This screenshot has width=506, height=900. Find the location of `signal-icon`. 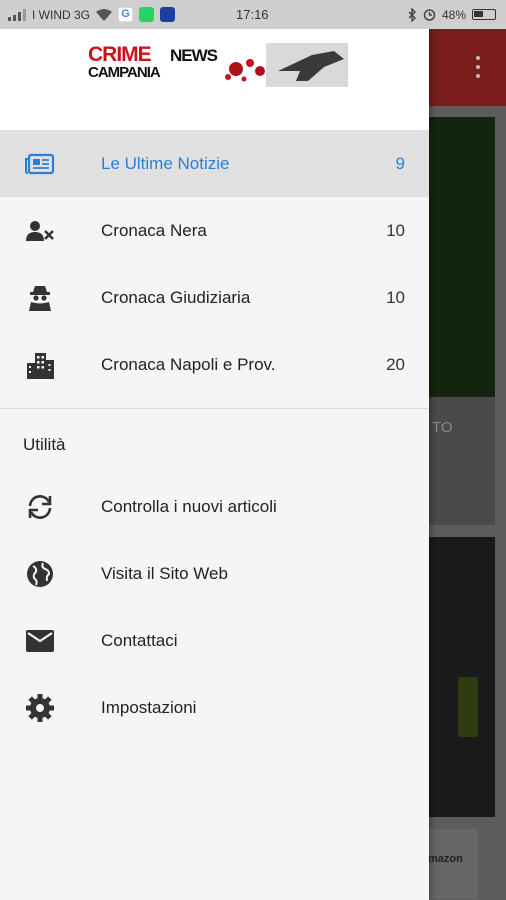

signal-icon is located at coordinates (17, 14).